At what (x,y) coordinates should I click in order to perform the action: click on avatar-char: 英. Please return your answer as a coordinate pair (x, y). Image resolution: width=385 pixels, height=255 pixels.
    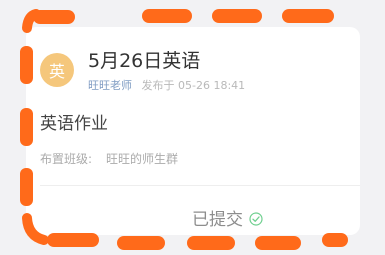
    Looking at the image, I should click on (56, 71).